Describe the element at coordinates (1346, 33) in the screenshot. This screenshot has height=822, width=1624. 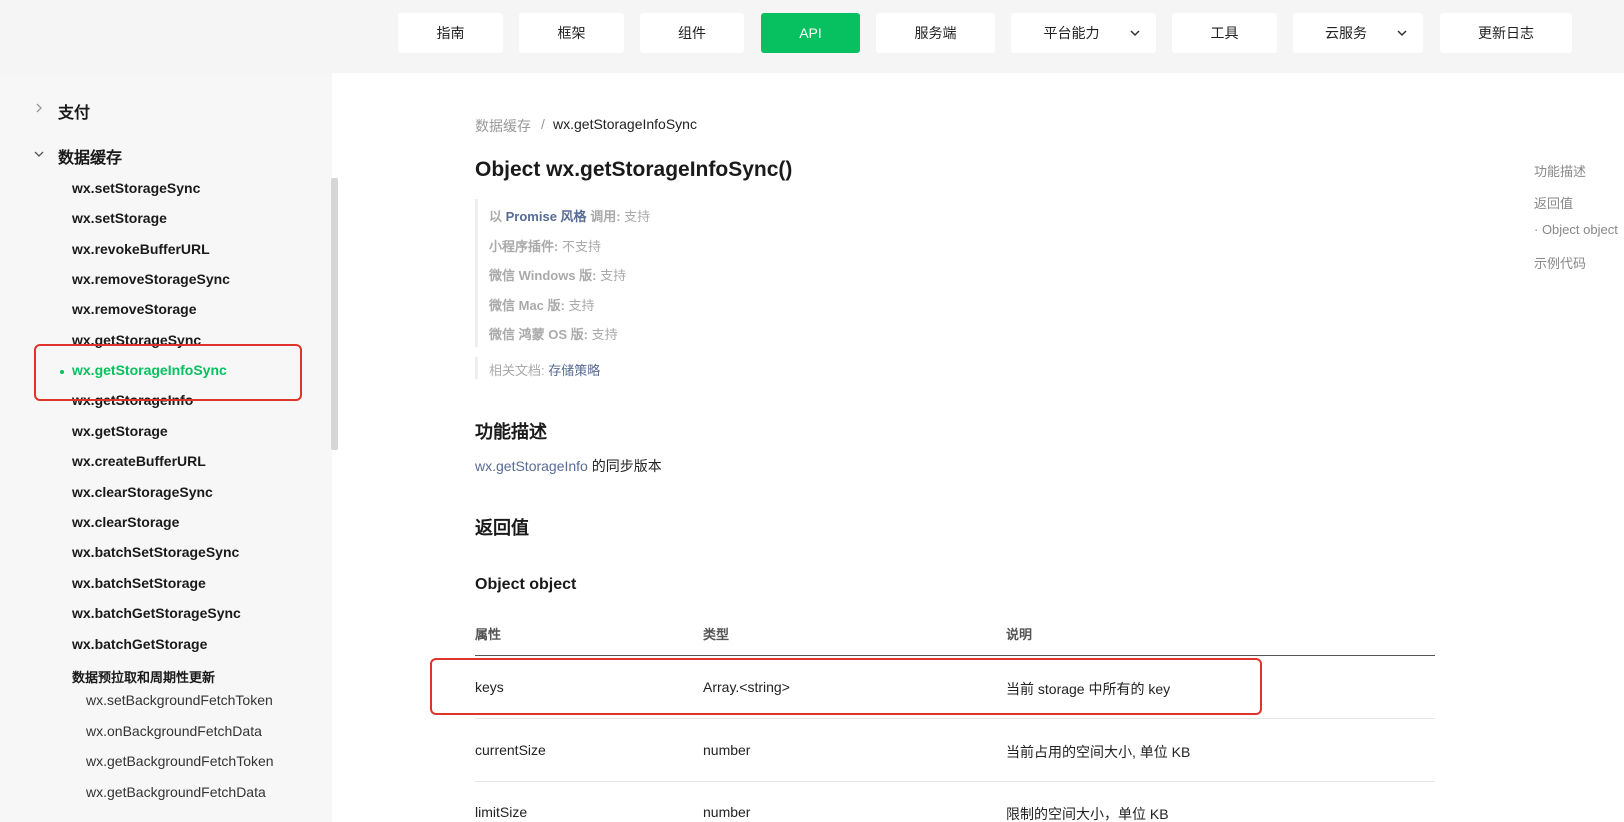
I see `nav-cloud-label: 云服务` at that location.